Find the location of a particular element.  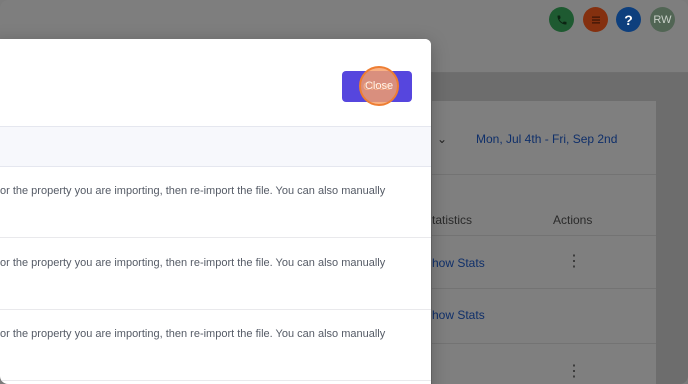

help-icon: ? is located at coordinates (628, 19).